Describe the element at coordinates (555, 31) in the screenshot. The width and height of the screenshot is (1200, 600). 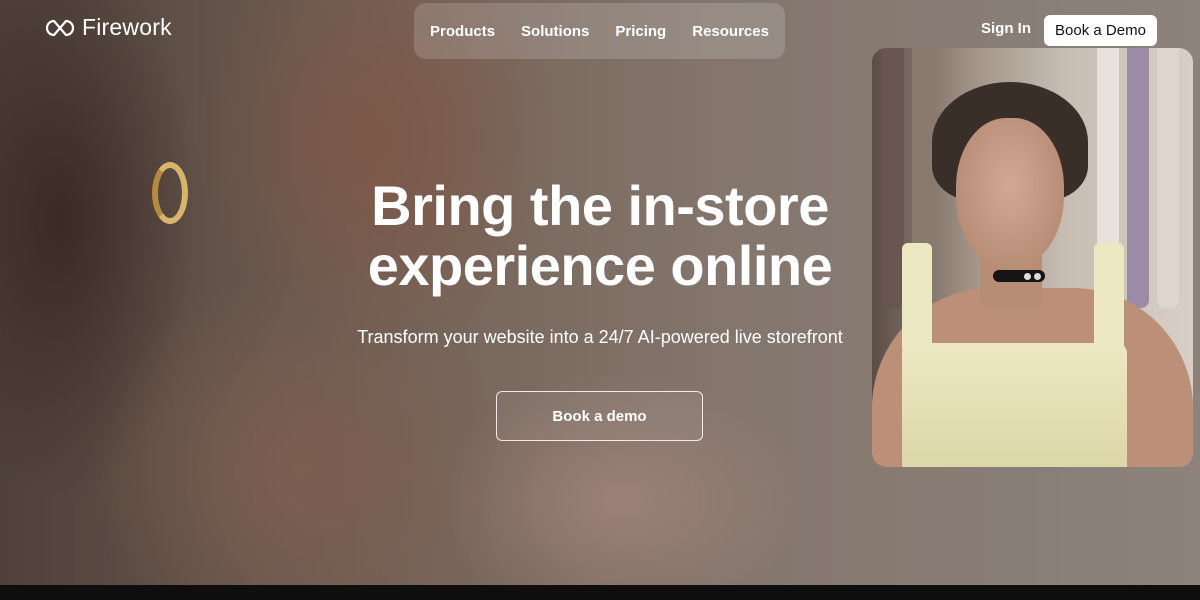
I see `nav-item-solutions: Solutions` at that location.